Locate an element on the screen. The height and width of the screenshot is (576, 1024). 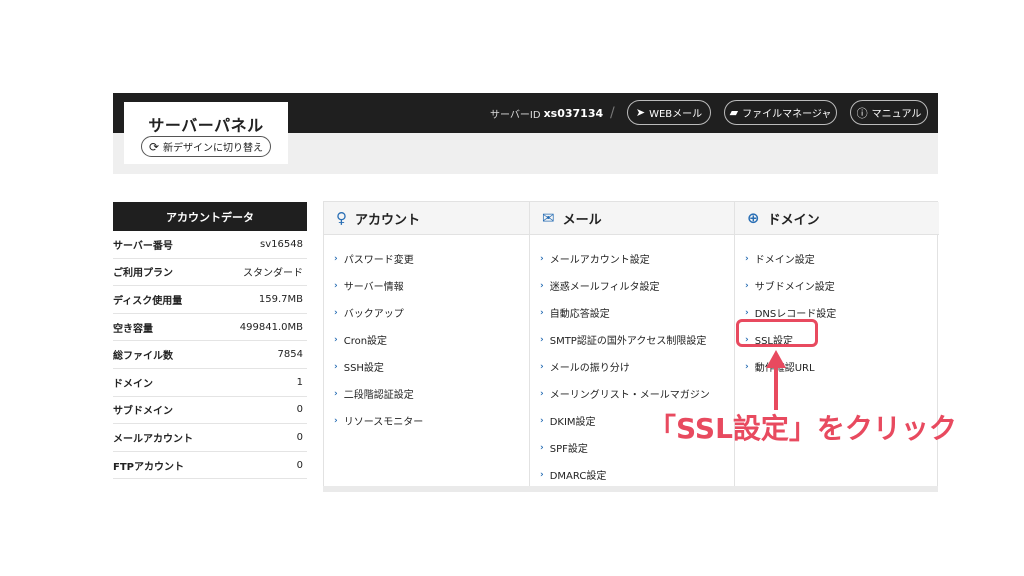
account-row: サーバー番号 sv16548 is located at coordinates (210, 245).